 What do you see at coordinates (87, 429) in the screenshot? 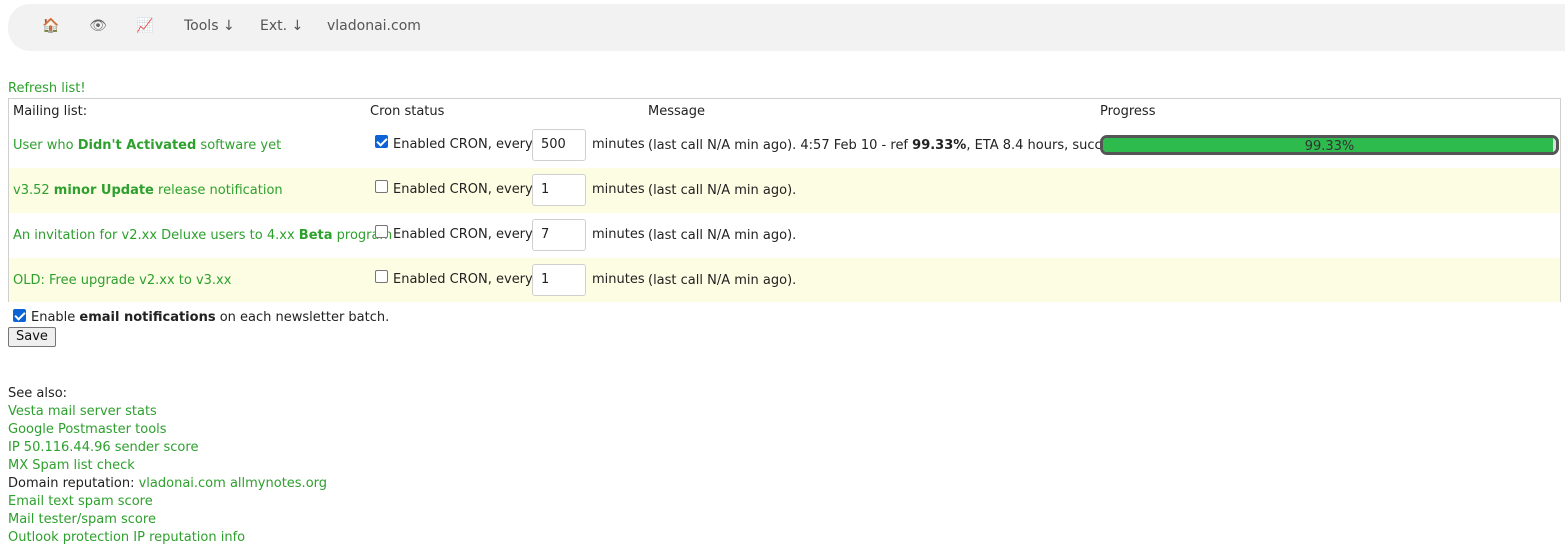
I see `google-postmaster-link: Google Postmaster tools` at bounding box center [87, 429].